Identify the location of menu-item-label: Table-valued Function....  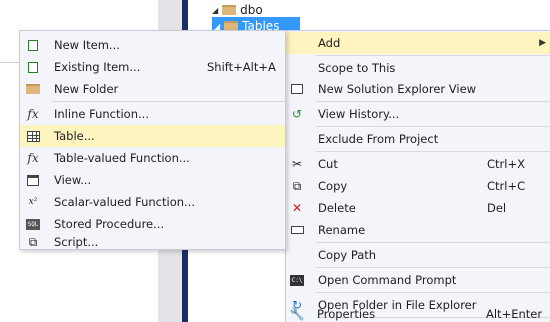
(122, 158).